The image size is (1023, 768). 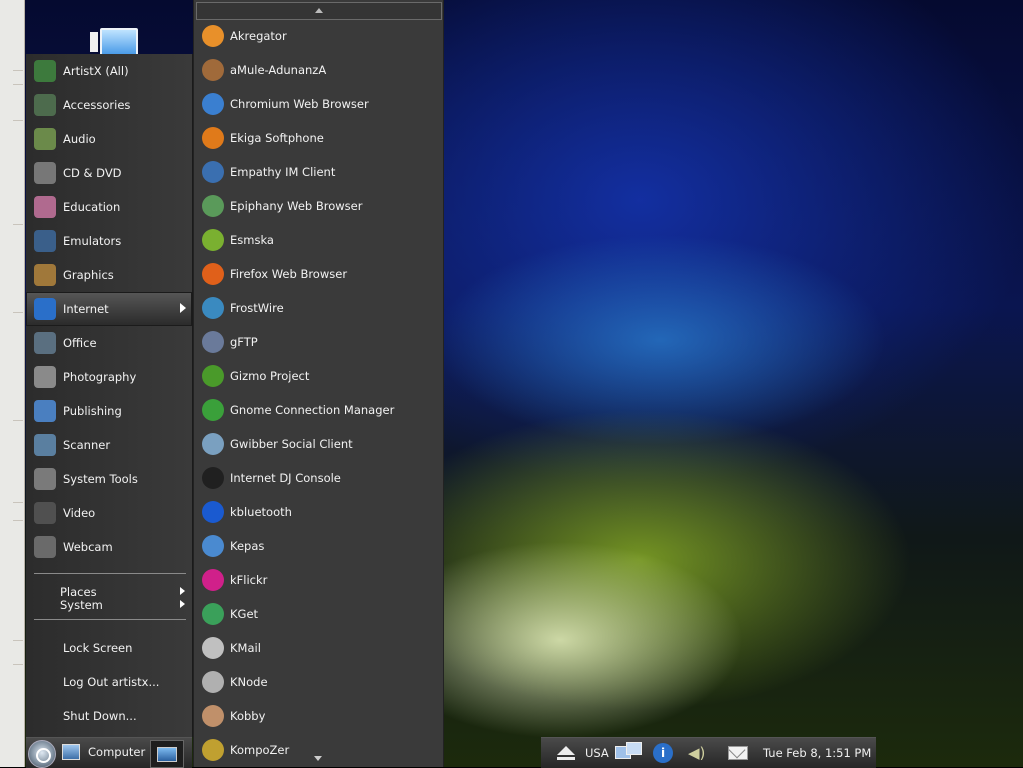 What do you see at coordinates (663, 753) in the screenshot?
I see `accessibility-icon: i` at bounding box center [663, 753].